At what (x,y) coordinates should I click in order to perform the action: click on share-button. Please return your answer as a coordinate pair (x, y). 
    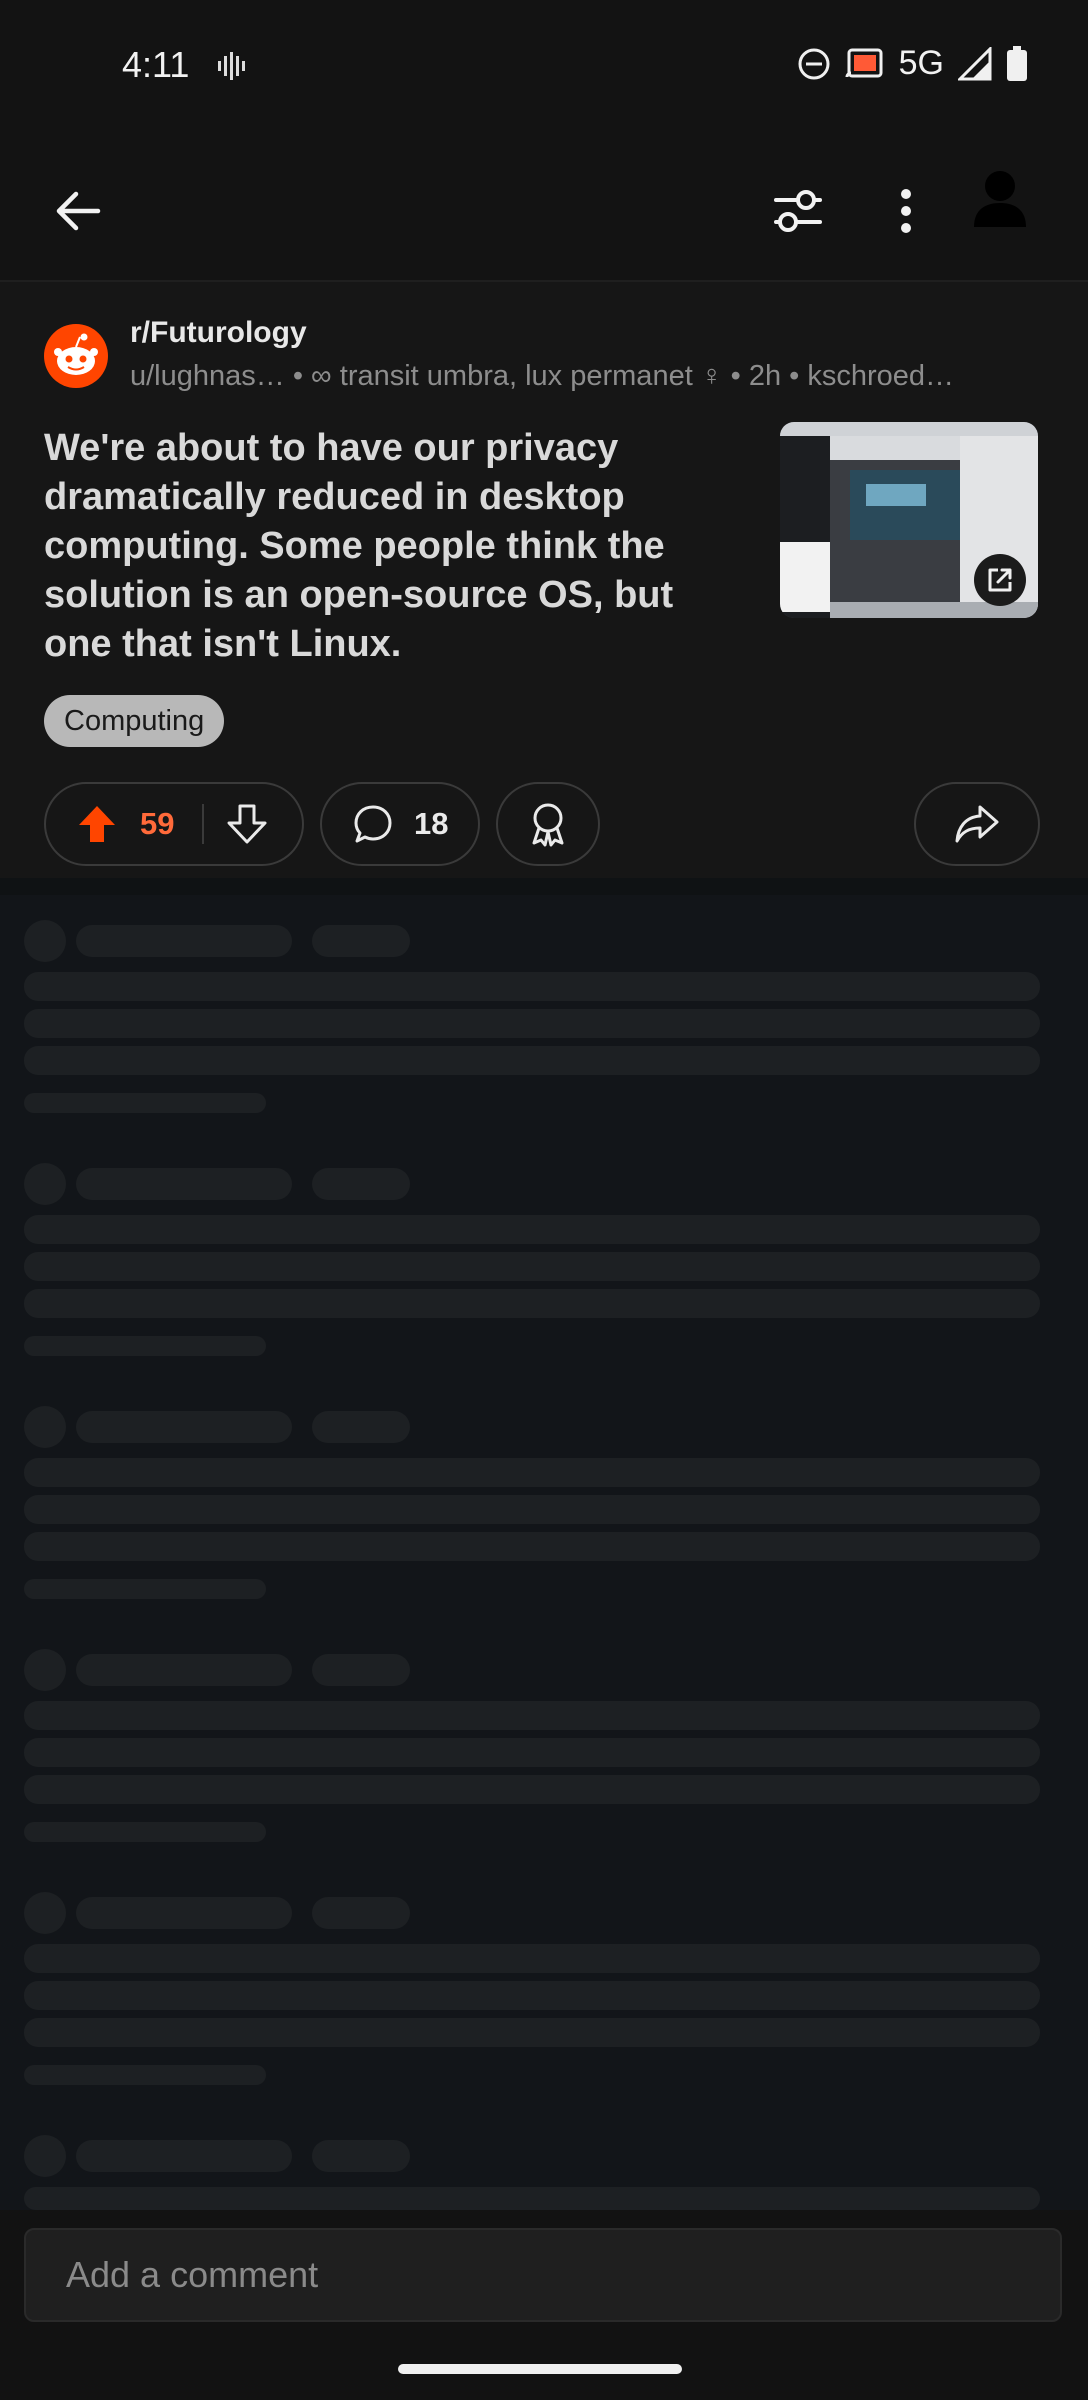
    Looking at the image, I should click on (977, 824).